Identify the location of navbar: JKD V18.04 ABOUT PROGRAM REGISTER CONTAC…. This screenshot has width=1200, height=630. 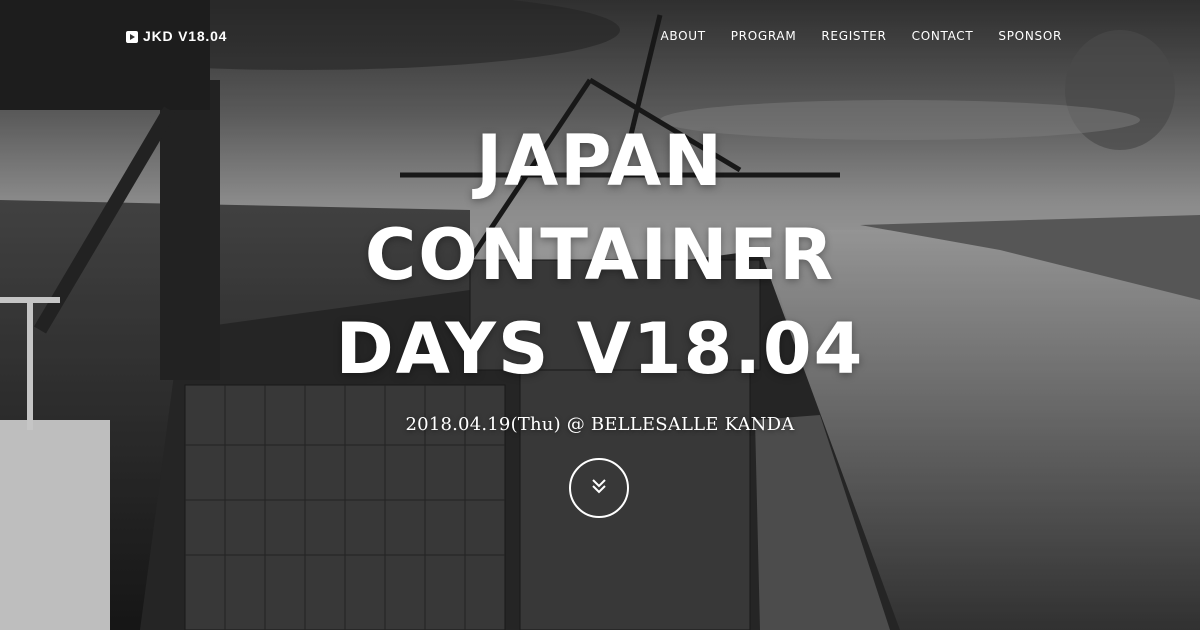
(600, 37).